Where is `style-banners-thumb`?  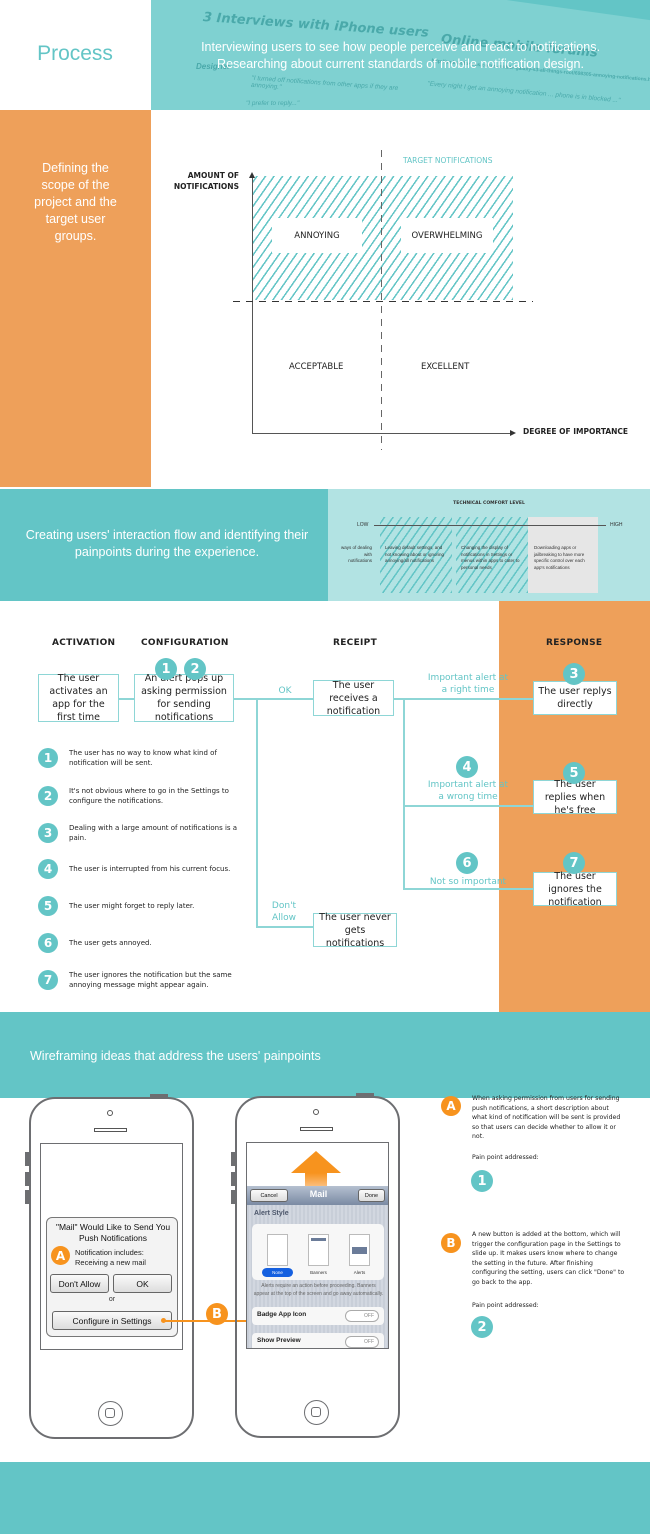
style-banners-thumb is located at coordinates (318, 1250).